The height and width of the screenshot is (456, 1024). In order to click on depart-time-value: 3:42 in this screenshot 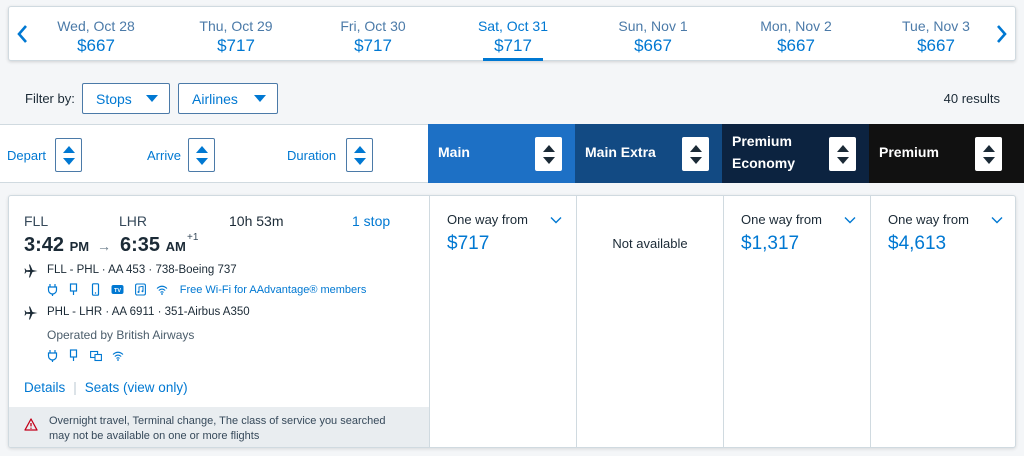, I will do `click(44, 245)`.